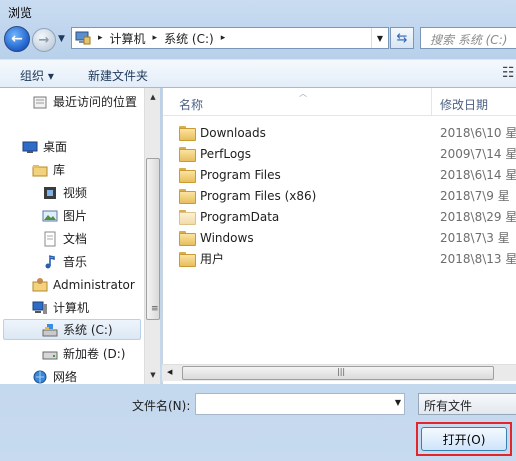 The height and width of the screenshot is (461, 516). I want to click on column-header: ︿ 名称 修改日期, so click(339, 102).